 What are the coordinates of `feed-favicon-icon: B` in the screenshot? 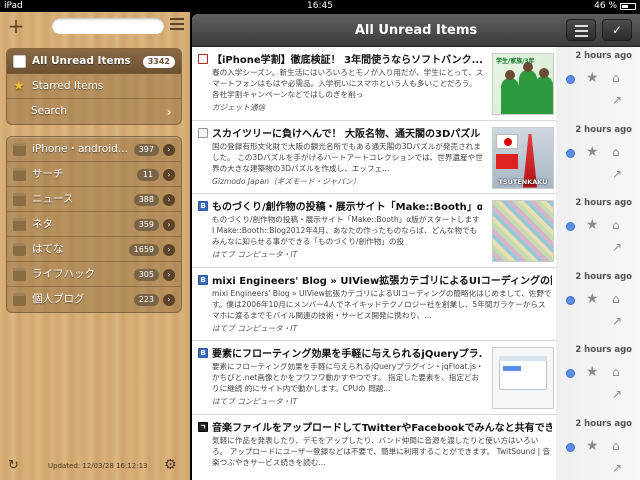 It's located at (203, 353).